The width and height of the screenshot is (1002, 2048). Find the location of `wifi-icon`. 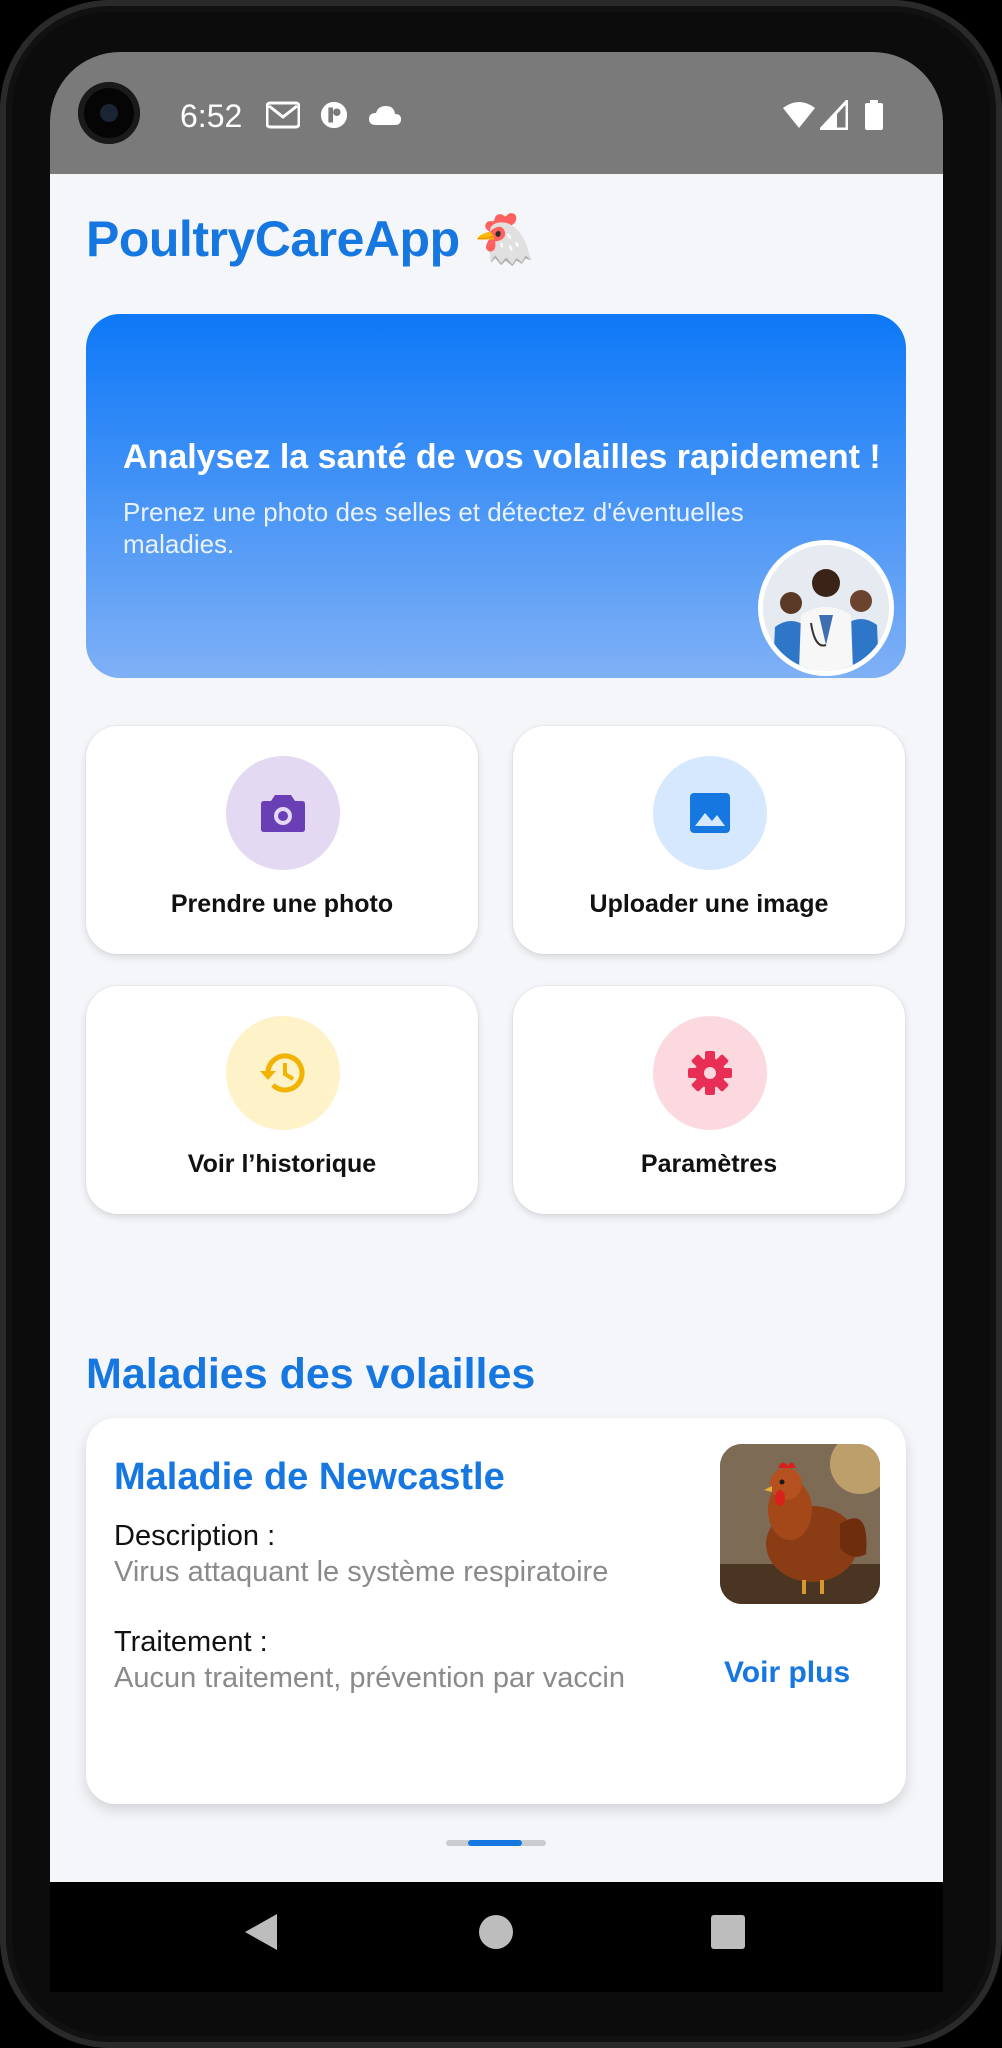

wifi-icon is located at coordinates (799, 115).